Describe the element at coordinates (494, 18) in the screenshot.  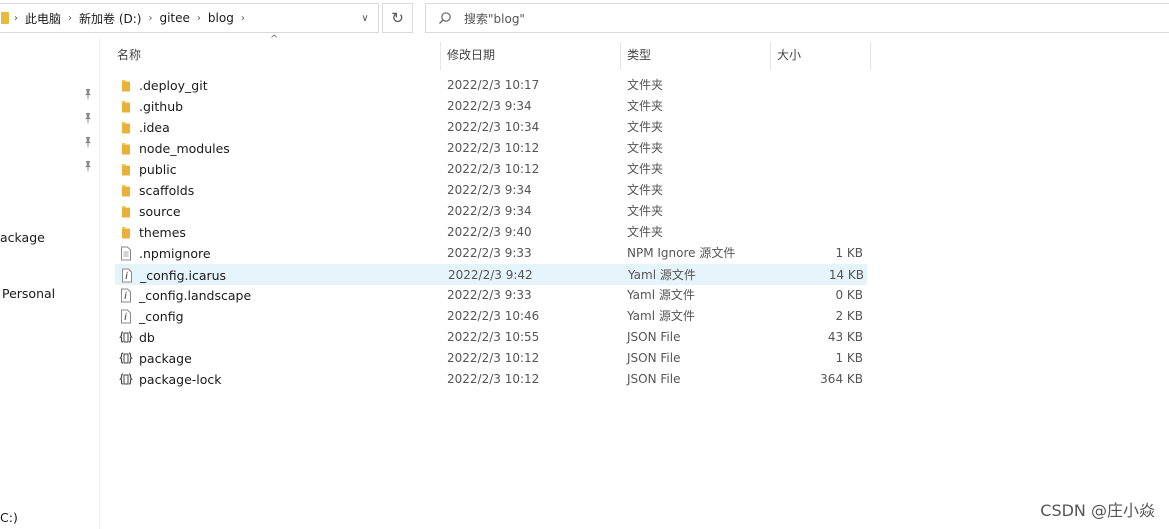
I see `search-input: 搜索"blog"` at that location.